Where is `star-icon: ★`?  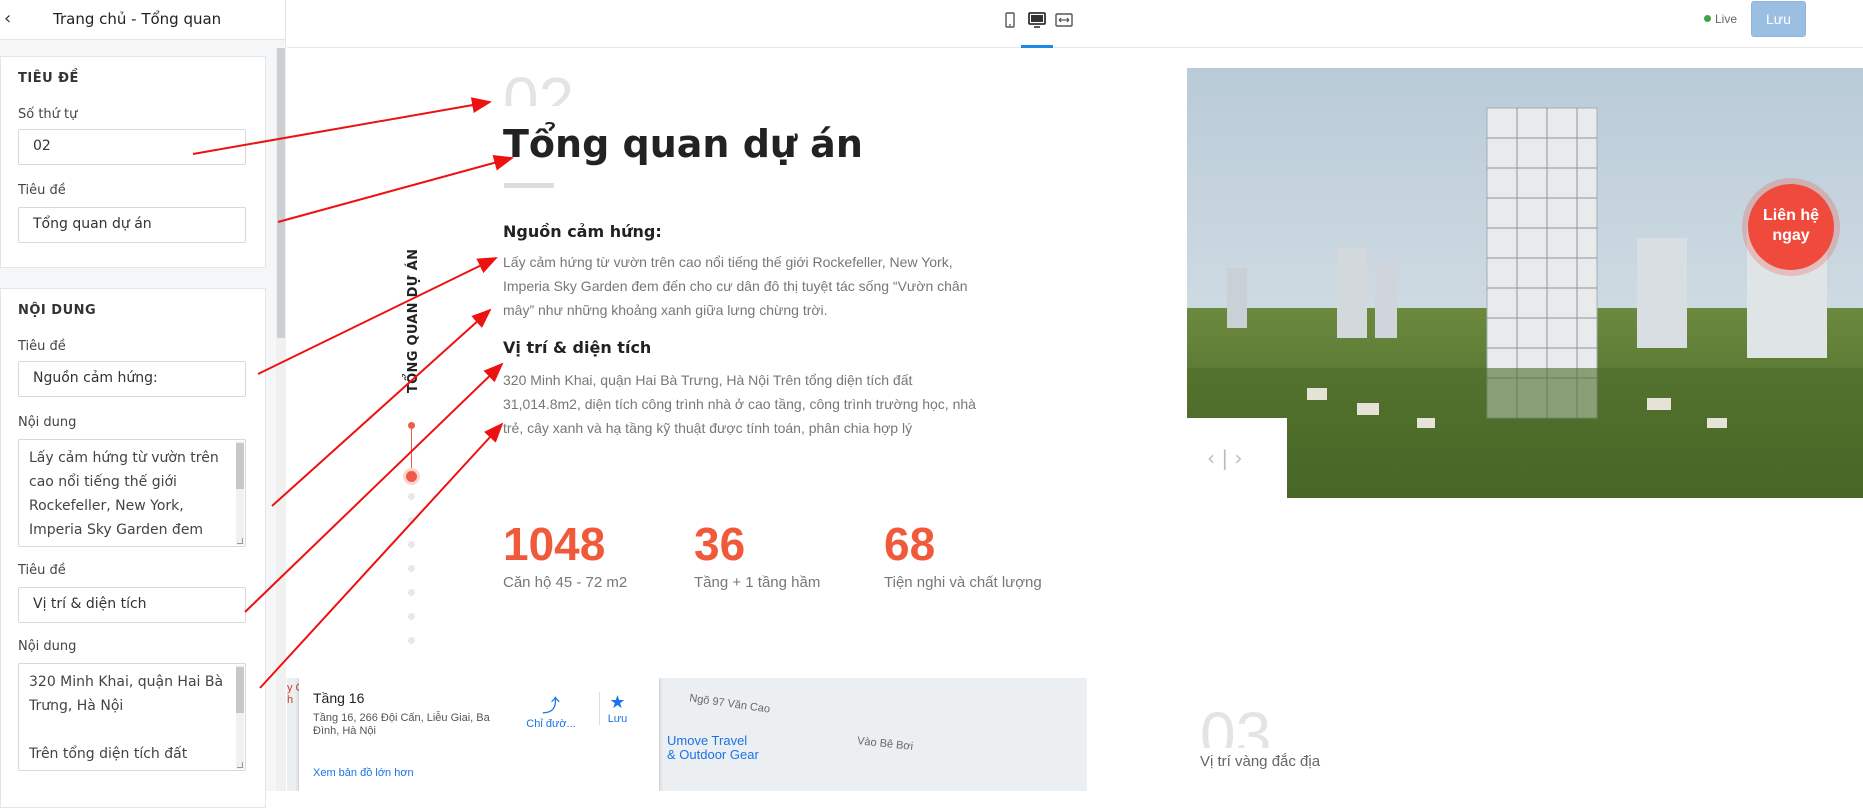 star-icon: ★ is located at coordinates (617, 702).